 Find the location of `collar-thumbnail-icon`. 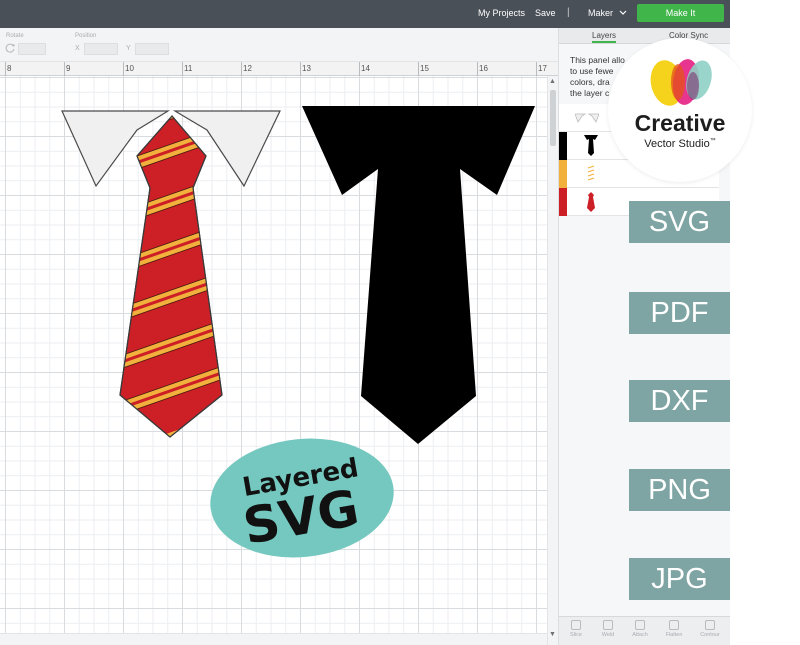

collar-thumbnail-icon is located at coordinates (587, 118).